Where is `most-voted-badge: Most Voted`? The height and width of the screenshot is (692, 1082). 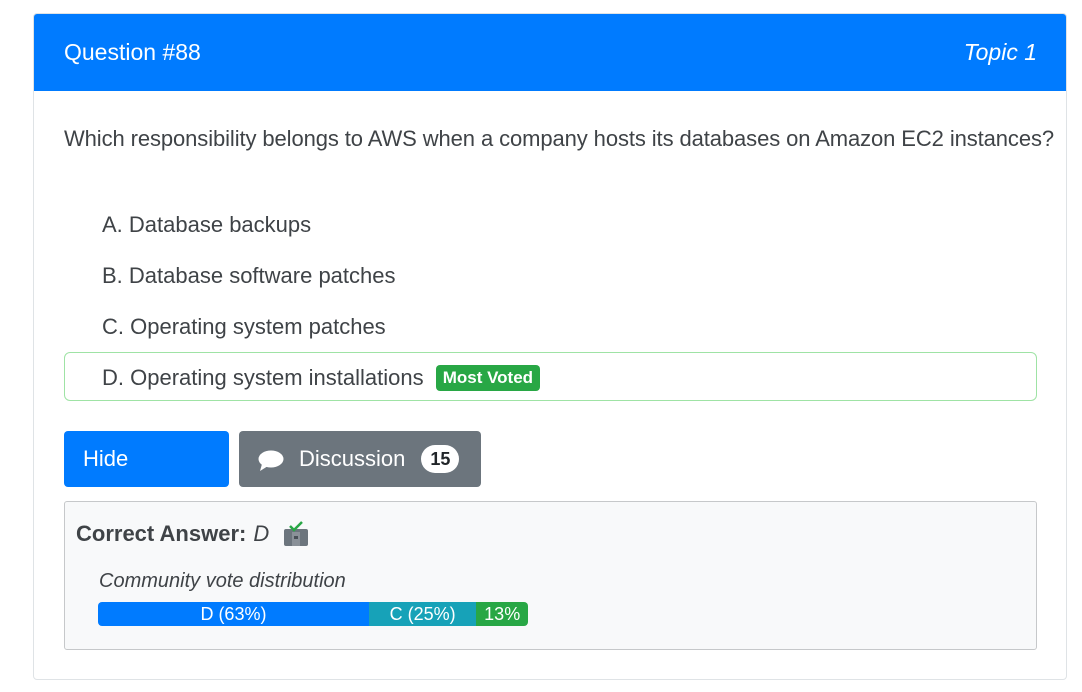 most-voted-badge: Most Voted is located at coordinates (488, 378).